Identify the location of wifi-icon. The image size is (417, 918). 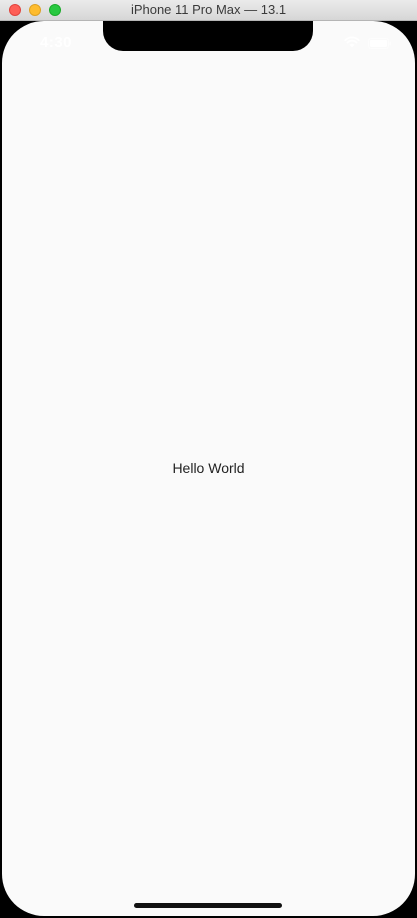
(352, 42).